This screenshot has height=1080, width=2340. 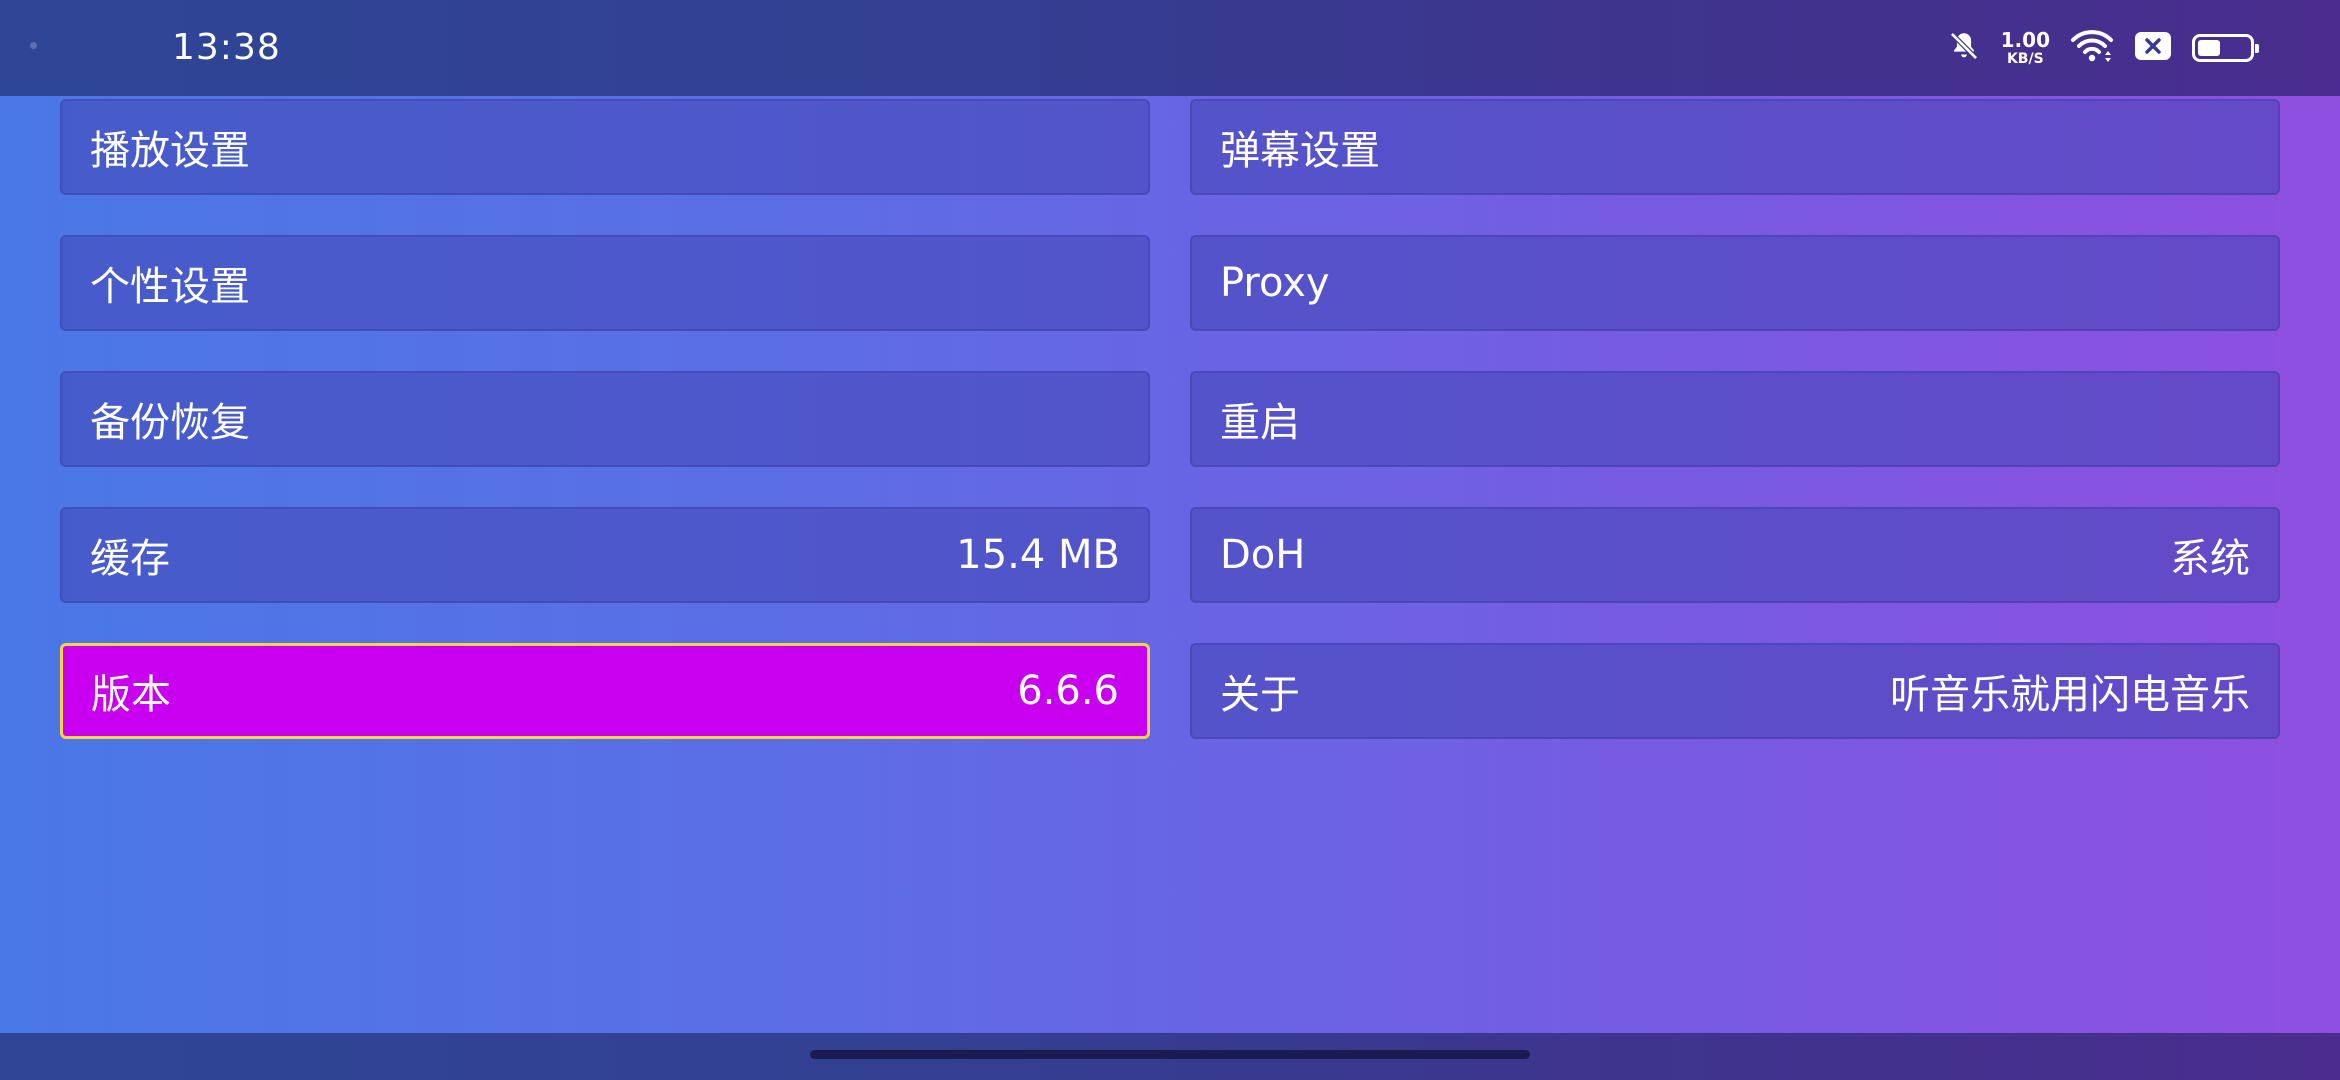 I want to click on setting-proxy: Proxy, so click(x=1735, y=283).